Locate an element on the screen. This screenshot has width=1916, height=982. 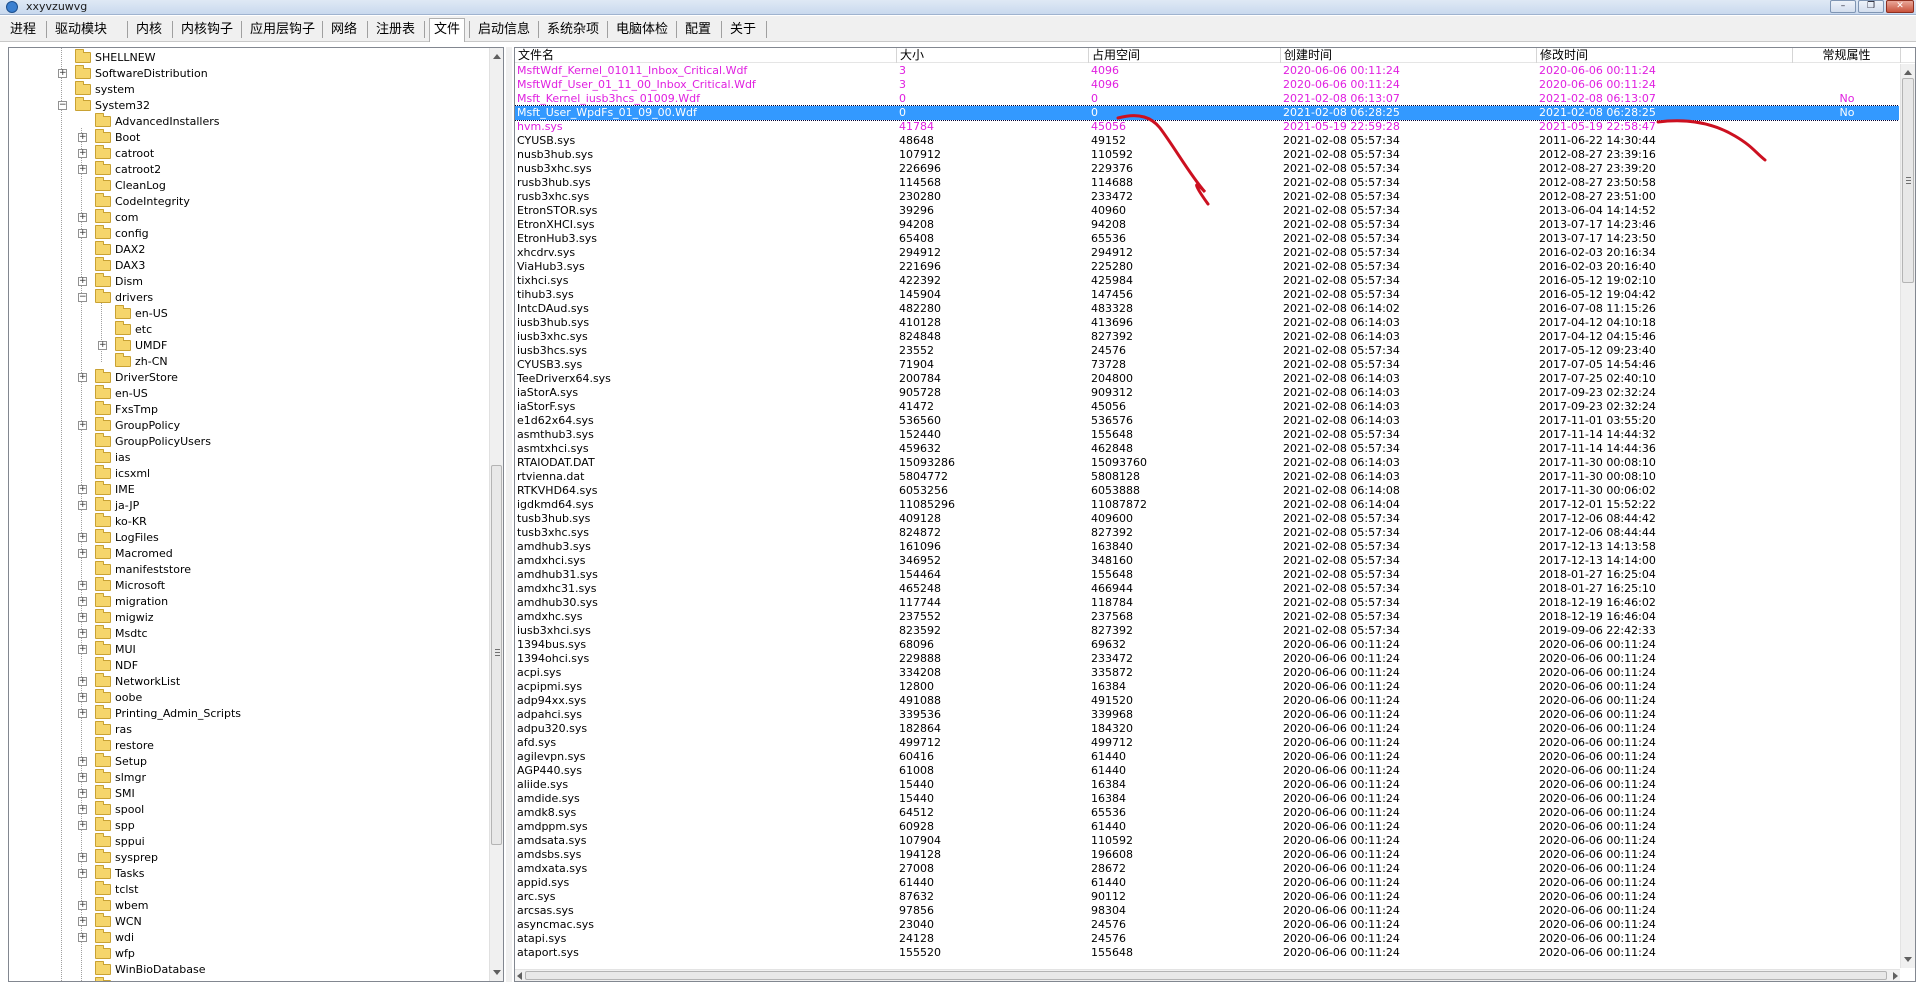
tree-item: + Macromed is located at coordinates (244, 553).